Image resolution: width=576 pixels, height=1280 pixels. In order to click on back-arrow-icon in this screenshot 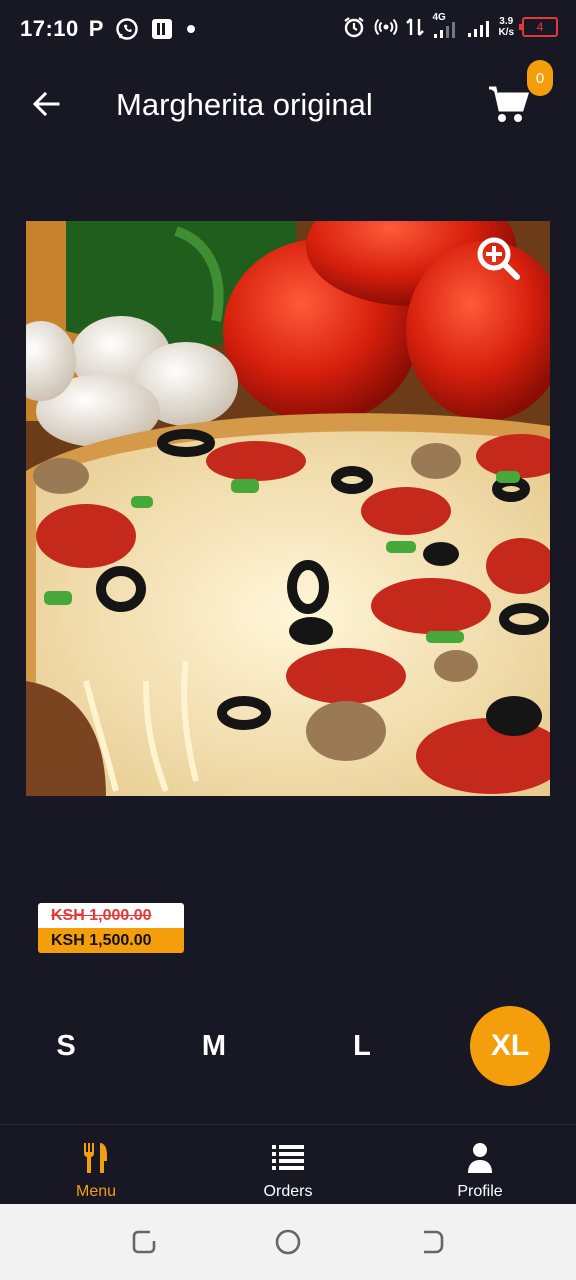, I will do `click(46, 104)`.